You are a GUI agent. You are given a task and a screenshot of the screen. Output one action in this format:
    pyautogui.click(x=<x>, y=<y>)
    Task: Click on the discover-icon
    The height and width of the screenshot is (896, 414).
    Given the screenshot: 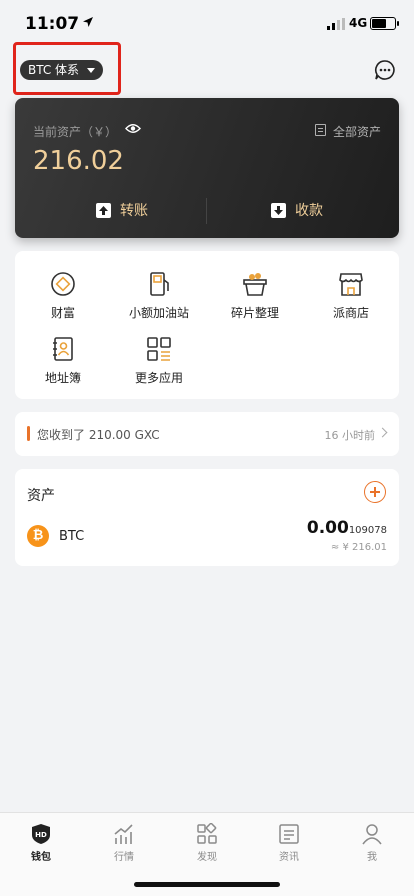 What is the action you would take?
    pyautogui.click(x=207, y=833)
    